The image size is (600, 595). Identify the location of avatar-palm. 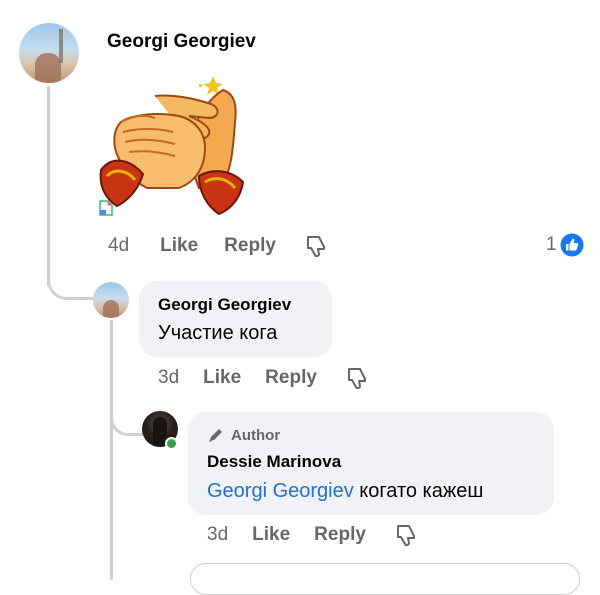
(61, 46).